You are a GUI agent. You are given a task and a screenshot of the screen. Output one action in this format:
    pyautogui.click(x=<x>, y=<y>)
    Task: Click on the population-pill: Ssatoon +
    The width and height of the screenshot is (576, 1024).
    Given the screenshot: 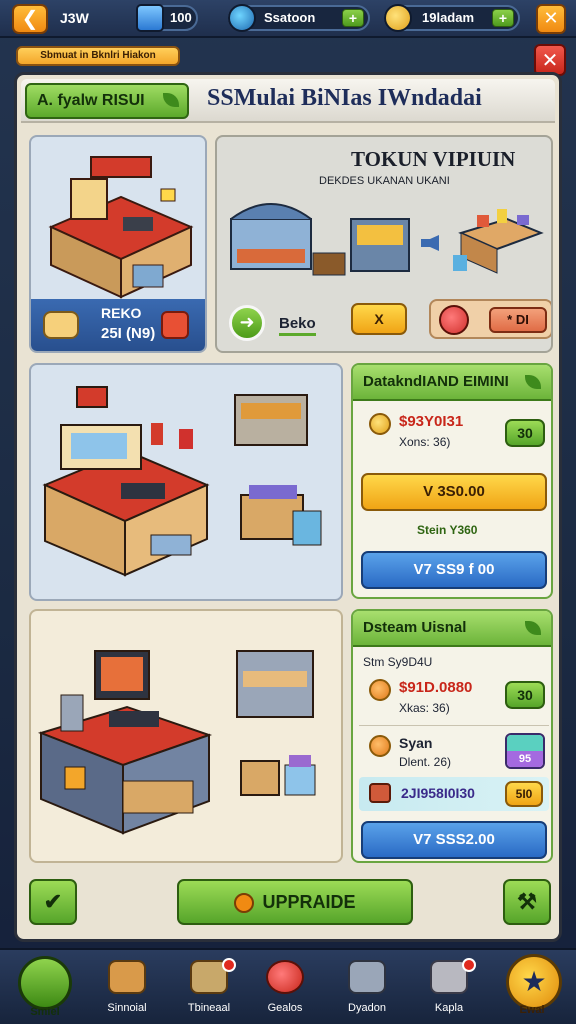 What is the action you would take?
    pyautogui.click(x=299, y=18)
    